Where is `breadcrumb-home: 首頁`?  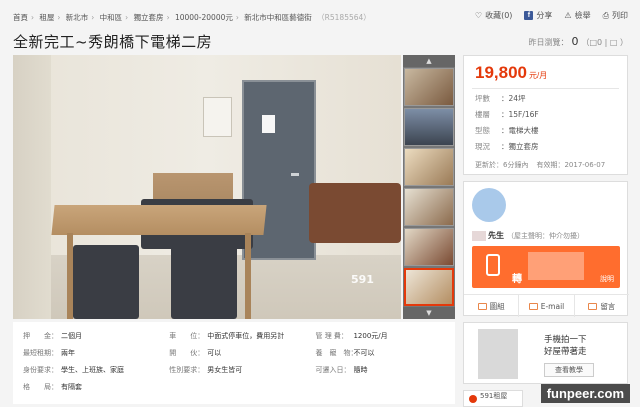 breadcrumb-home: 首頁 is located at coordinates (20, 17).